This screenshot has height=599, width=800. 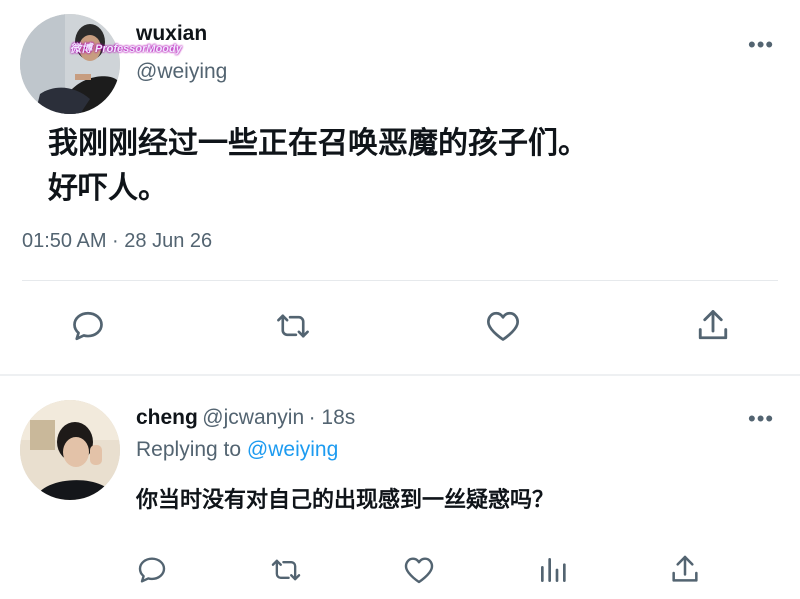 I want to click on tweet-text-line-2: 好吓人。, so click(x=108, y=188).